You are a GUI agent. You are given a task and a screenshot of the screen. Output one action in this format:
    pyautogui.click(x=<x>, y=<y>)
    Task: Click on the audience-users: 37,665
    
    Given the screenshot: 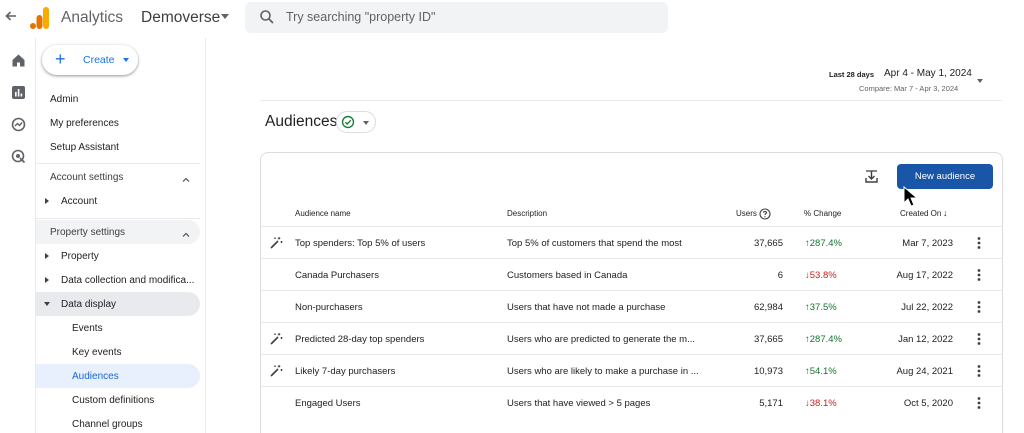 What is the action you would take?
    pyautogui.click(x=768, y=339)
    